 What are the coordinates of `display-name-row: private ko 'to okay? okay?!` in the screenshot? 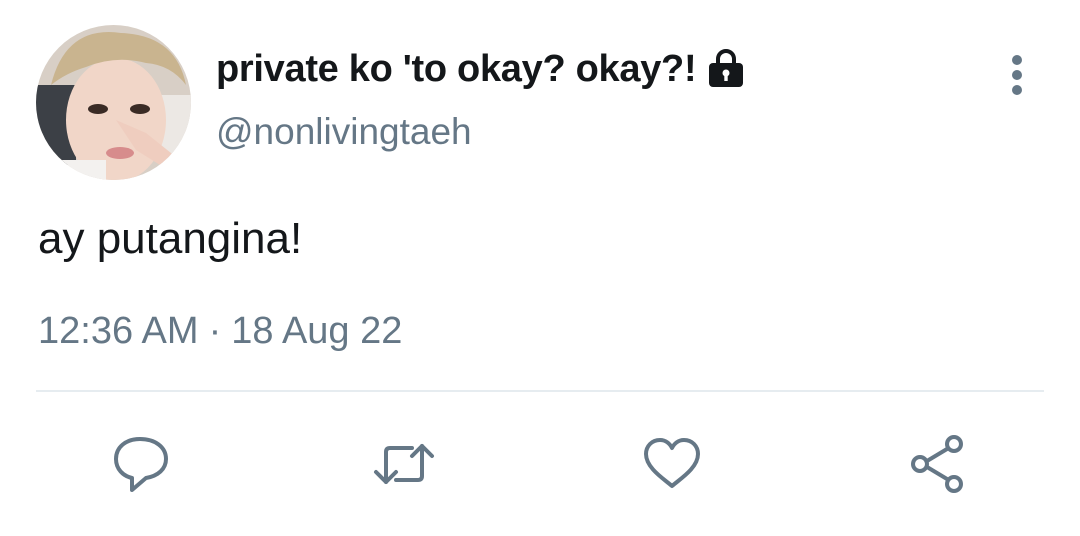 It's located at (481, 69).